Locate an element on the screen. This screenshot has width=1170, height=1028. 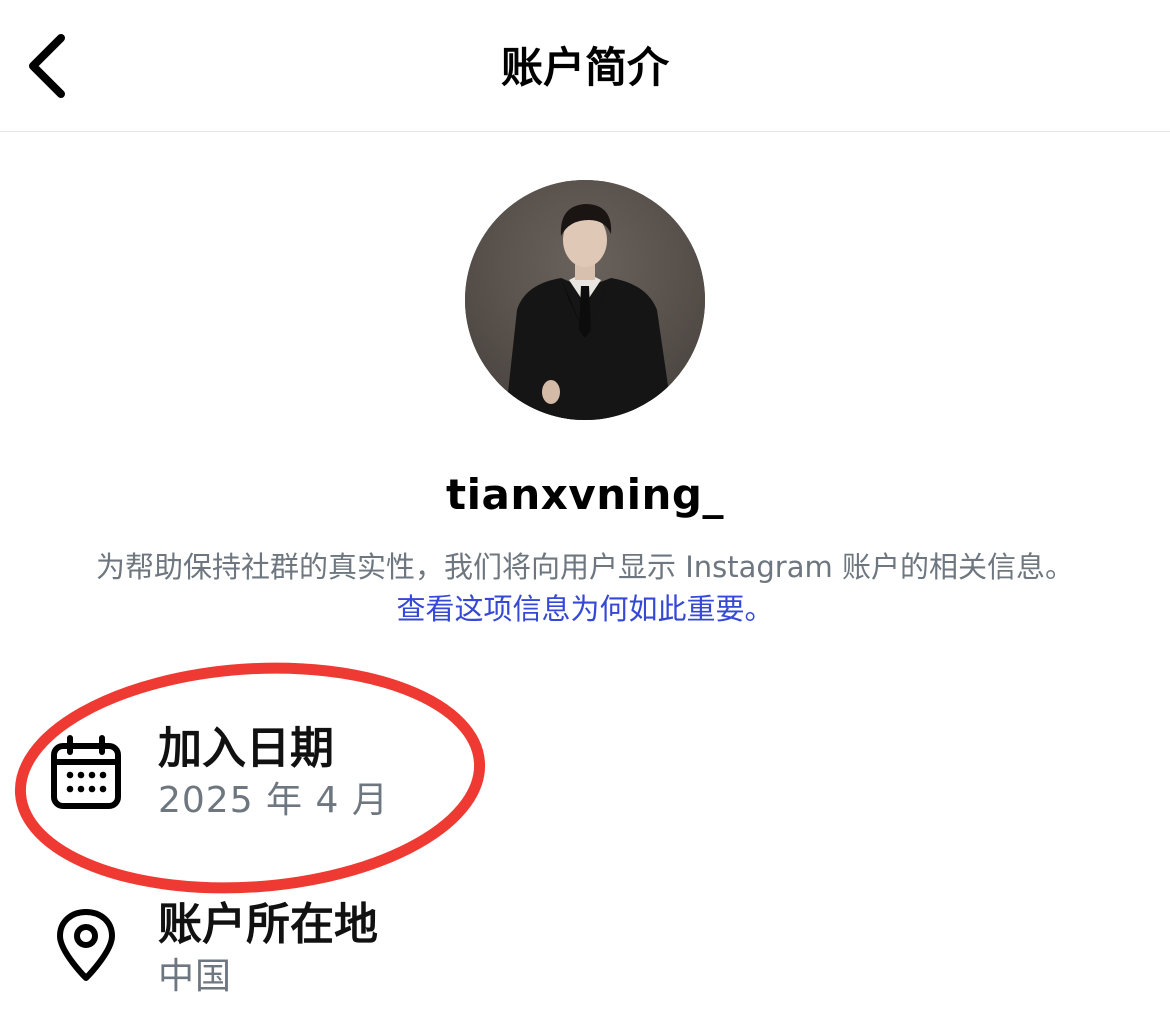
page-title: 账户简介 is located at coordinates (584, 67).